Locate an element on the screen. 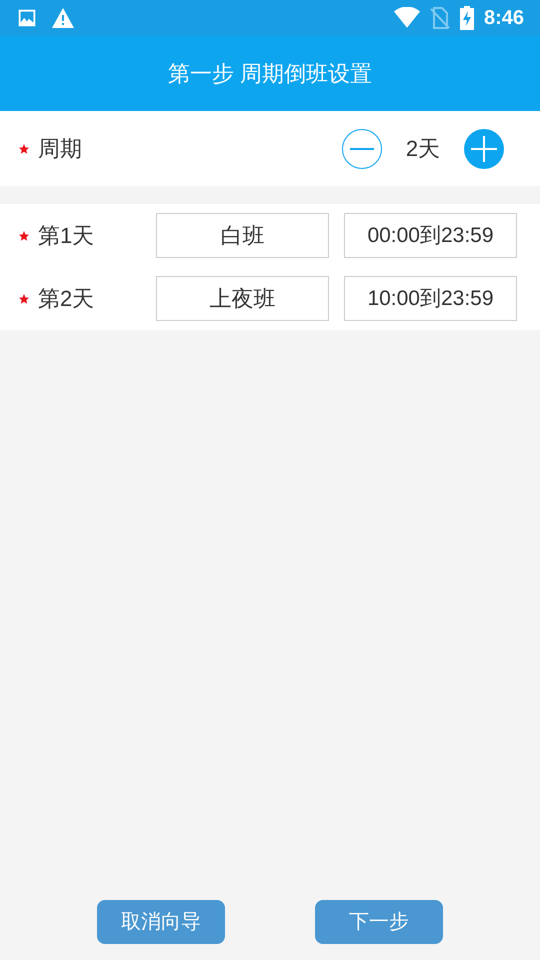 The width and height of the screenshot is (540, 960). decrease-button is located at coordinates (362, 148).